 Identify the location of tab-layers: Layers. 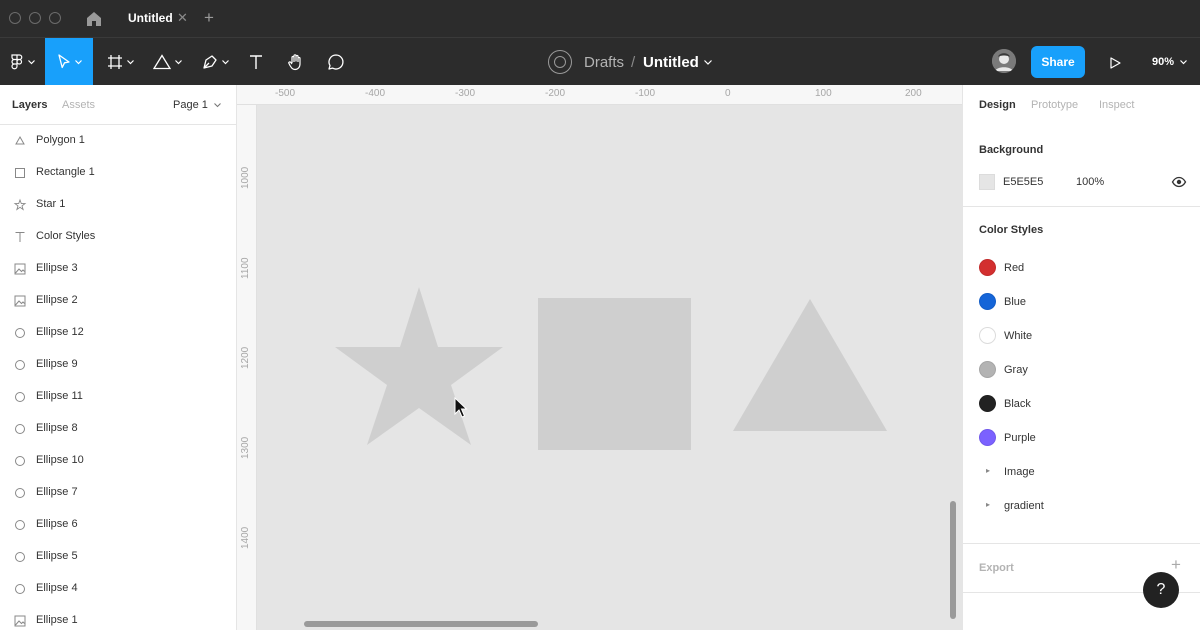
(29, 105).